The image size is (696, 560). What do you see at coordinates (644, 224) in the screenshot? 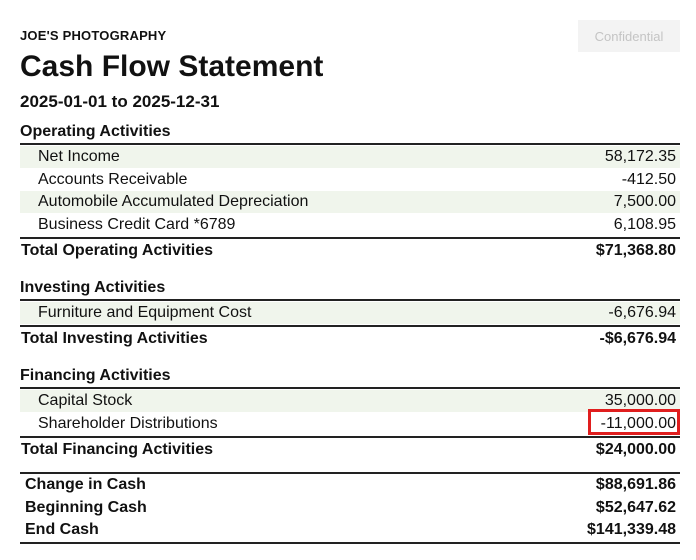
I see `row-value: 6,108.95` at bounding box center [644, 224].